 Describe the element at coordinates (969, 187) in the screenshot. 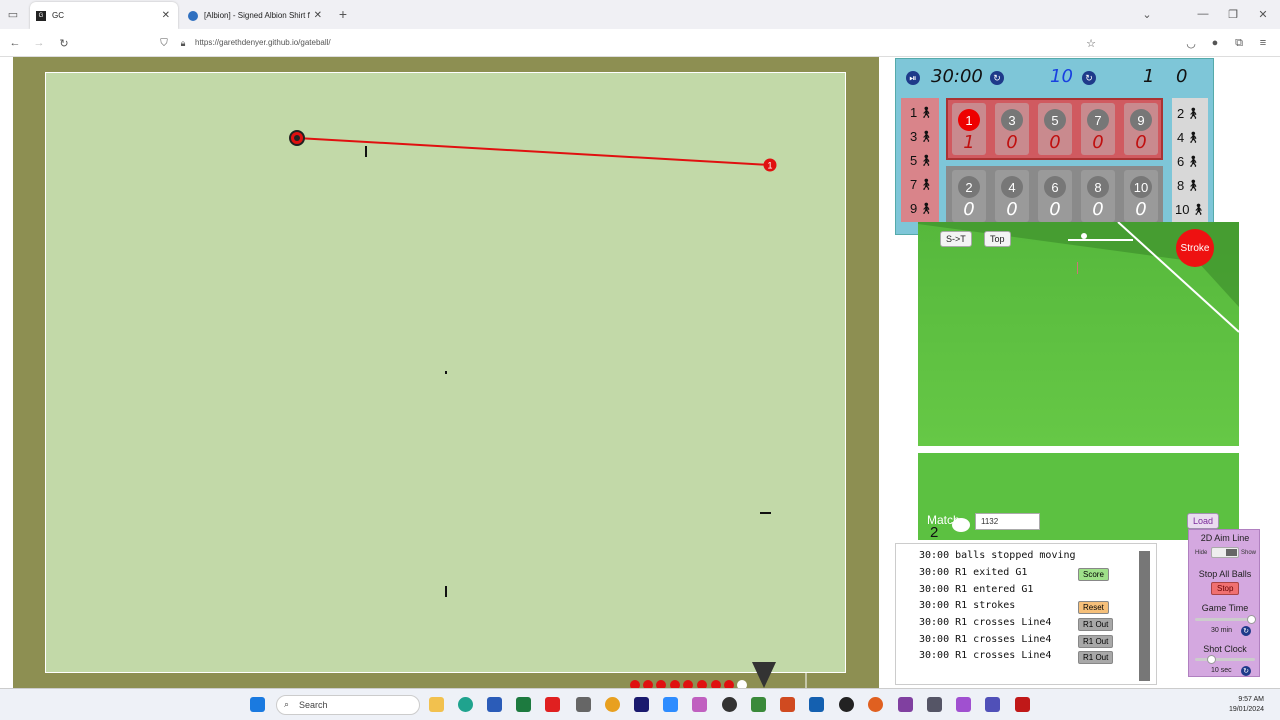

I see `ball-number: 2` at that location.